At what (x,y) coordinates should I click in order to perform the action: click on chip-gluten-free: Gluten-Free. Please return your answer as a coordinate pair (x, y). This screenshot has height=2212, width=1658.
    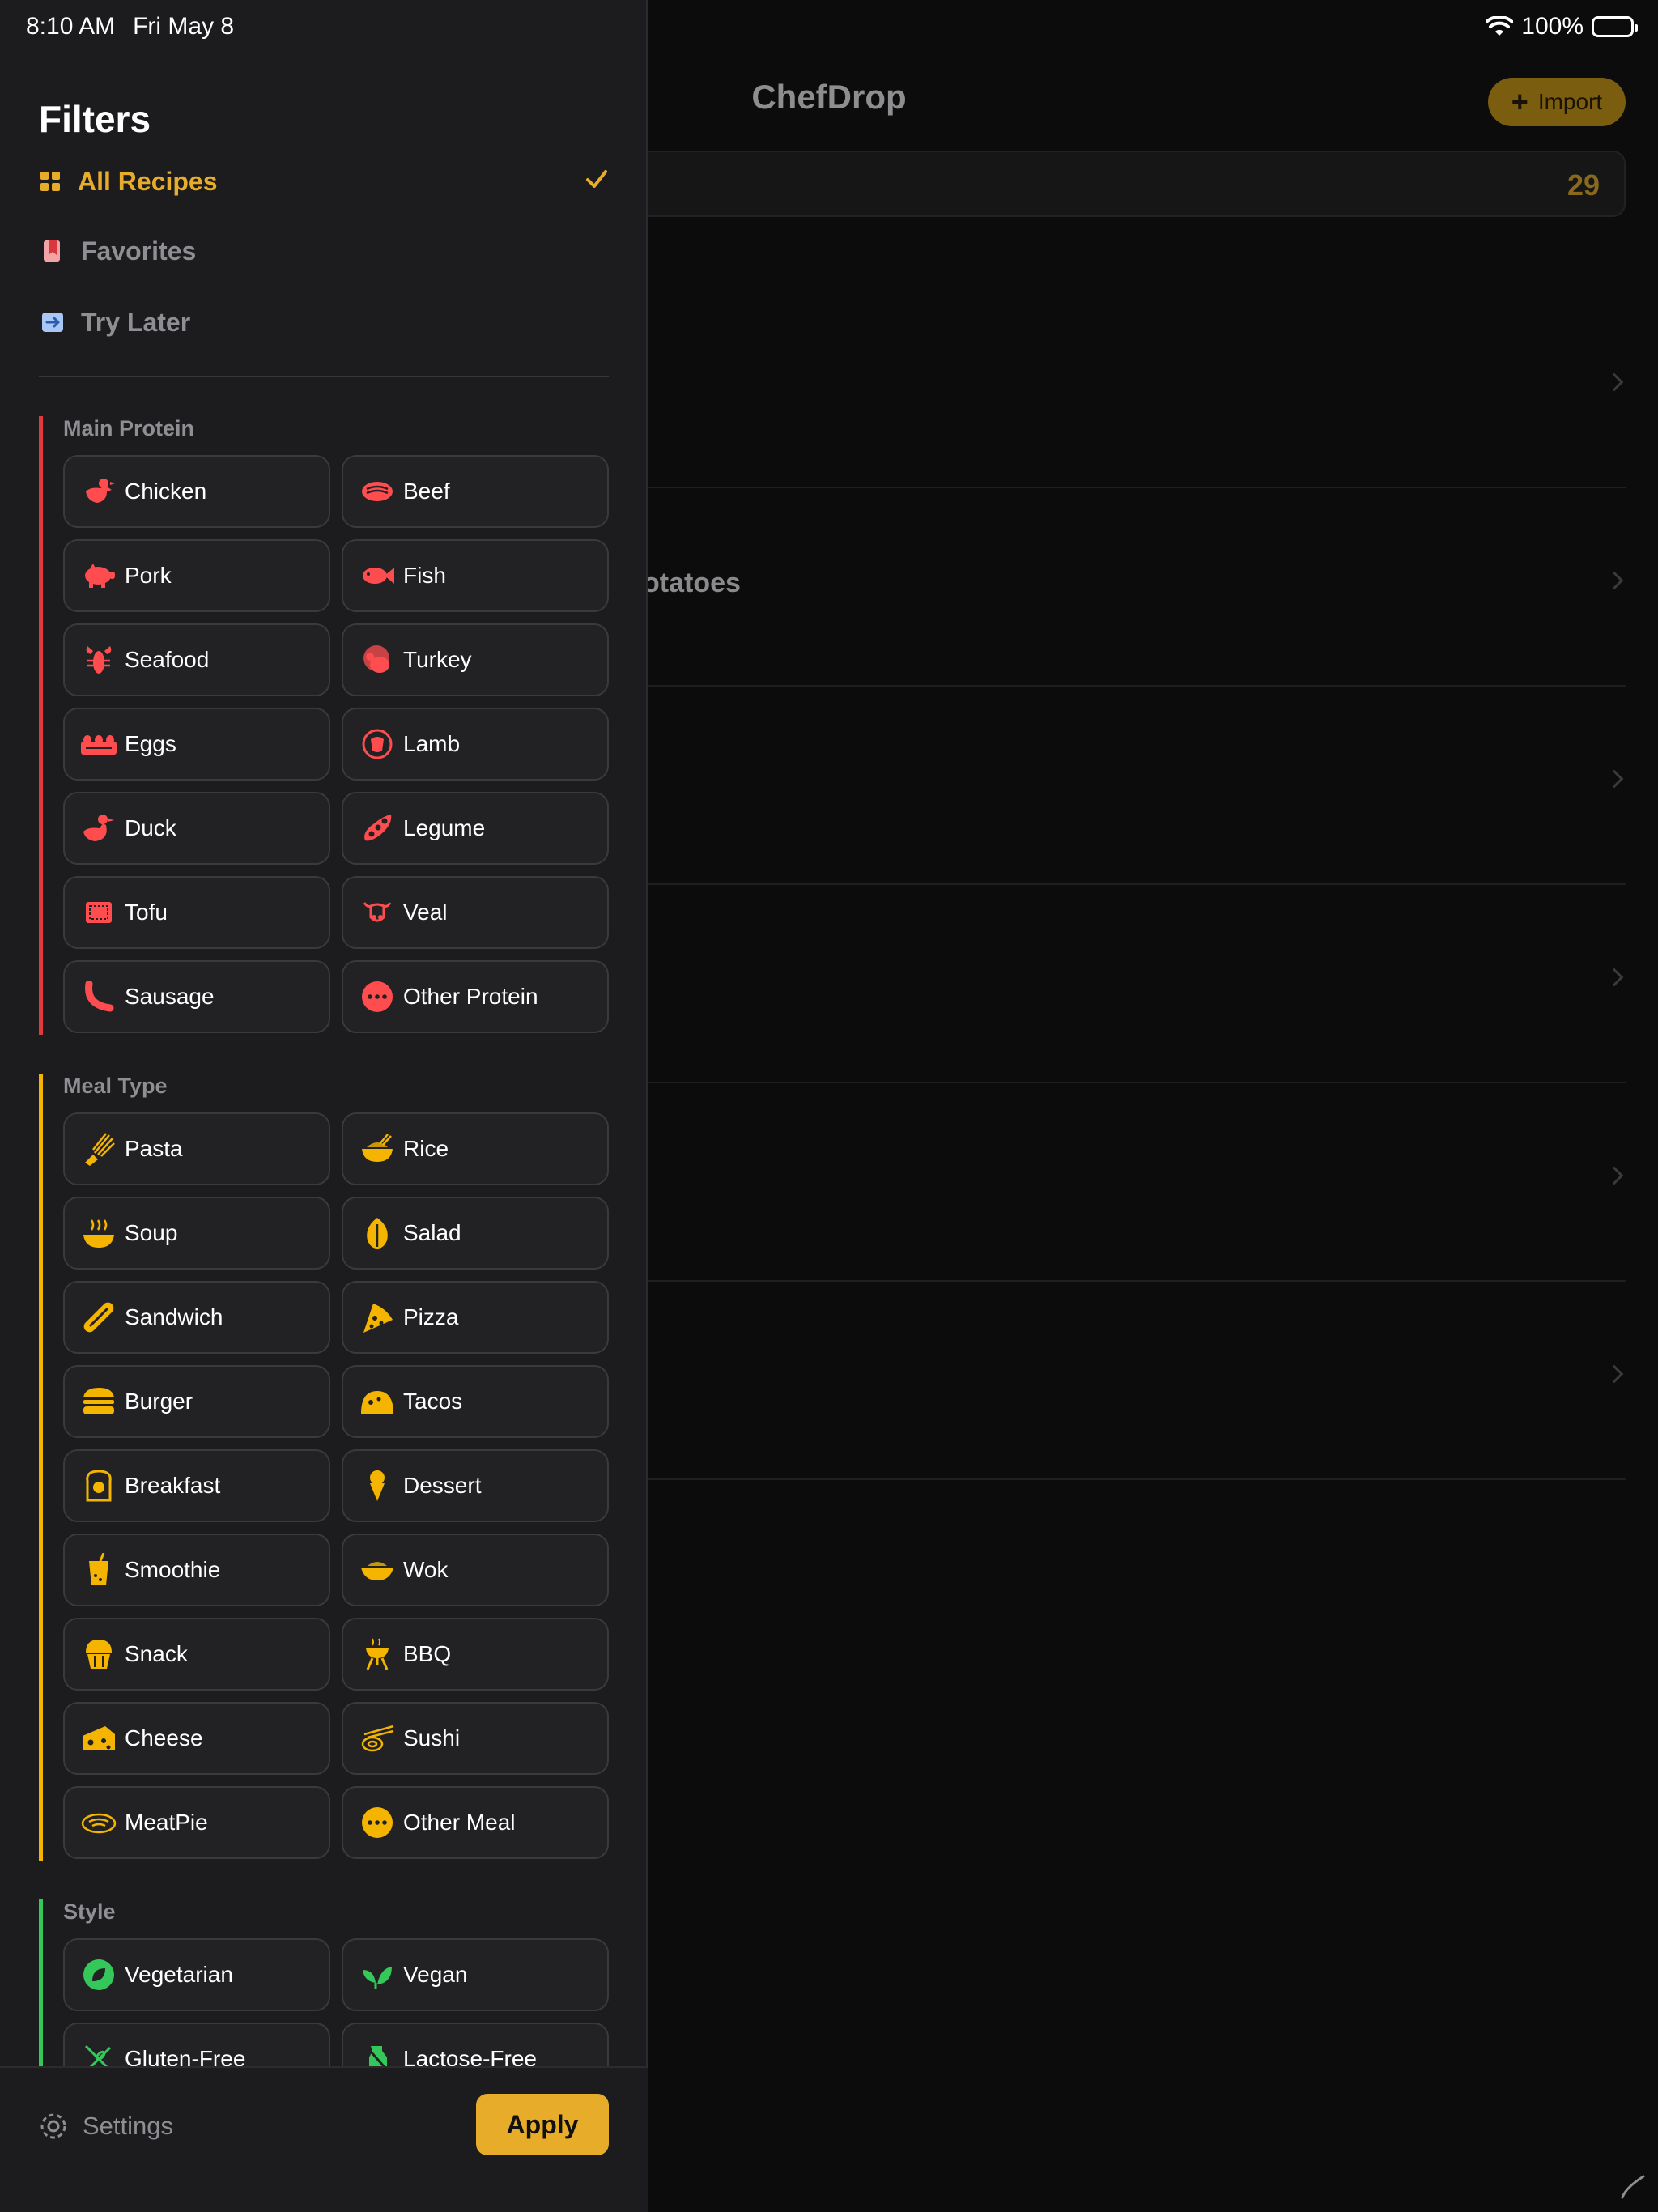
    Looking at the image, I should click on (196, 2045).